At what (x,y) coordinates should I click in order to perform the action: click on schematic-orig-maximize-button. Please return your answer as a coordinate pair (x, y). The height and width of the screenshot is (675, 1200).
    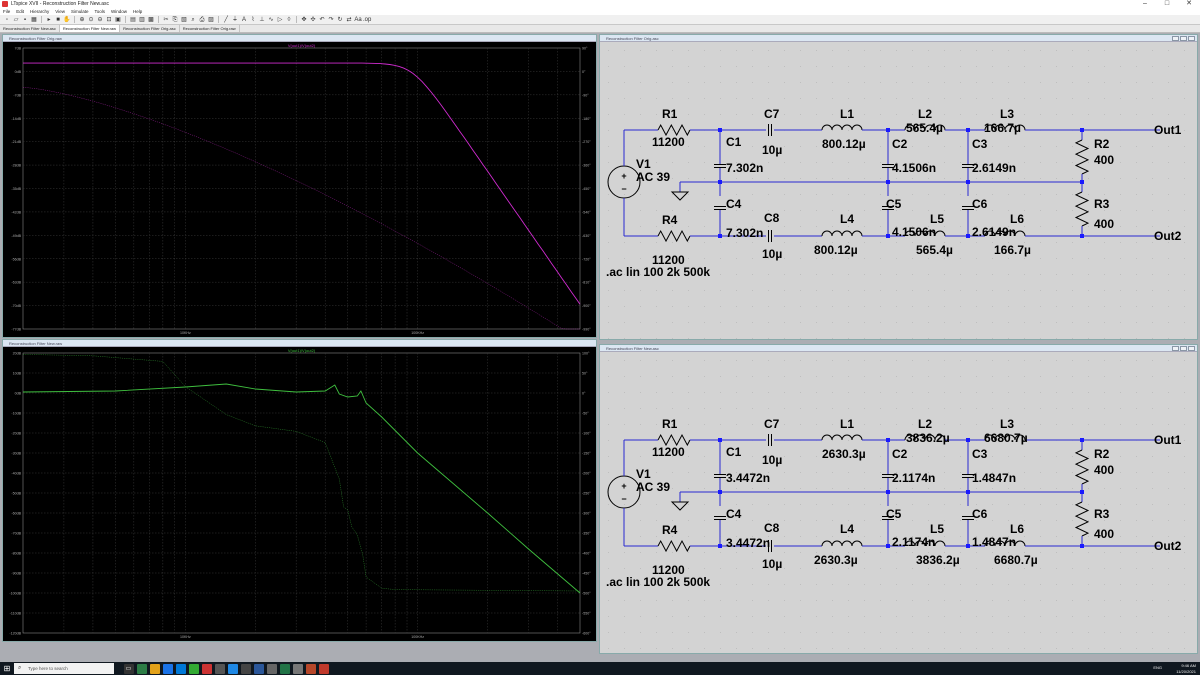
    Looking at the image, I should click on (1183, 38).